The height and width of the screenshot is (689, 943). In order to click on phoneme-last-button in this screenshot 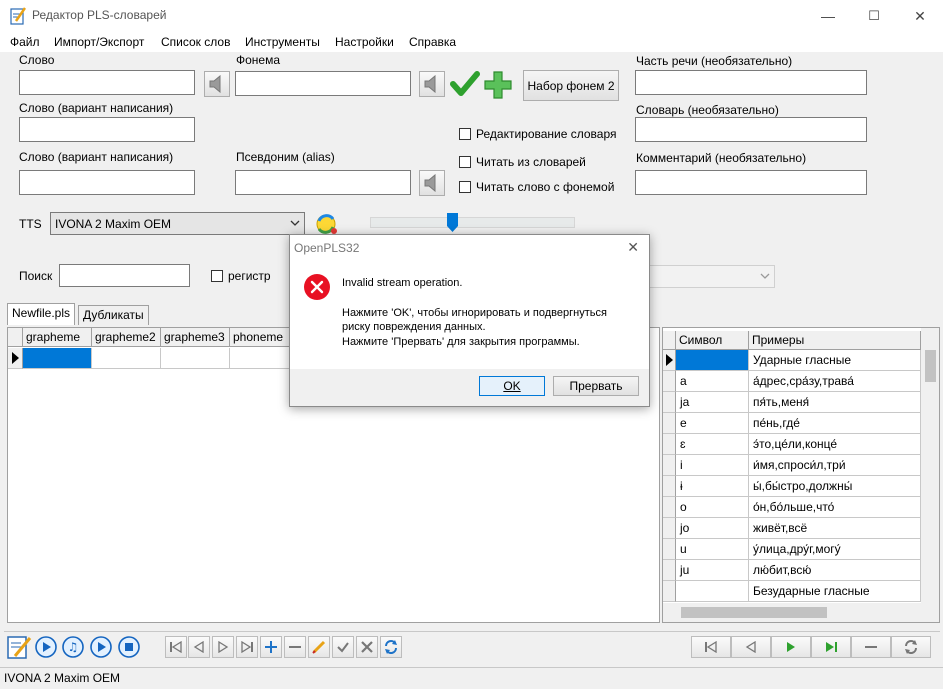, I will do `click(831, 647)`.